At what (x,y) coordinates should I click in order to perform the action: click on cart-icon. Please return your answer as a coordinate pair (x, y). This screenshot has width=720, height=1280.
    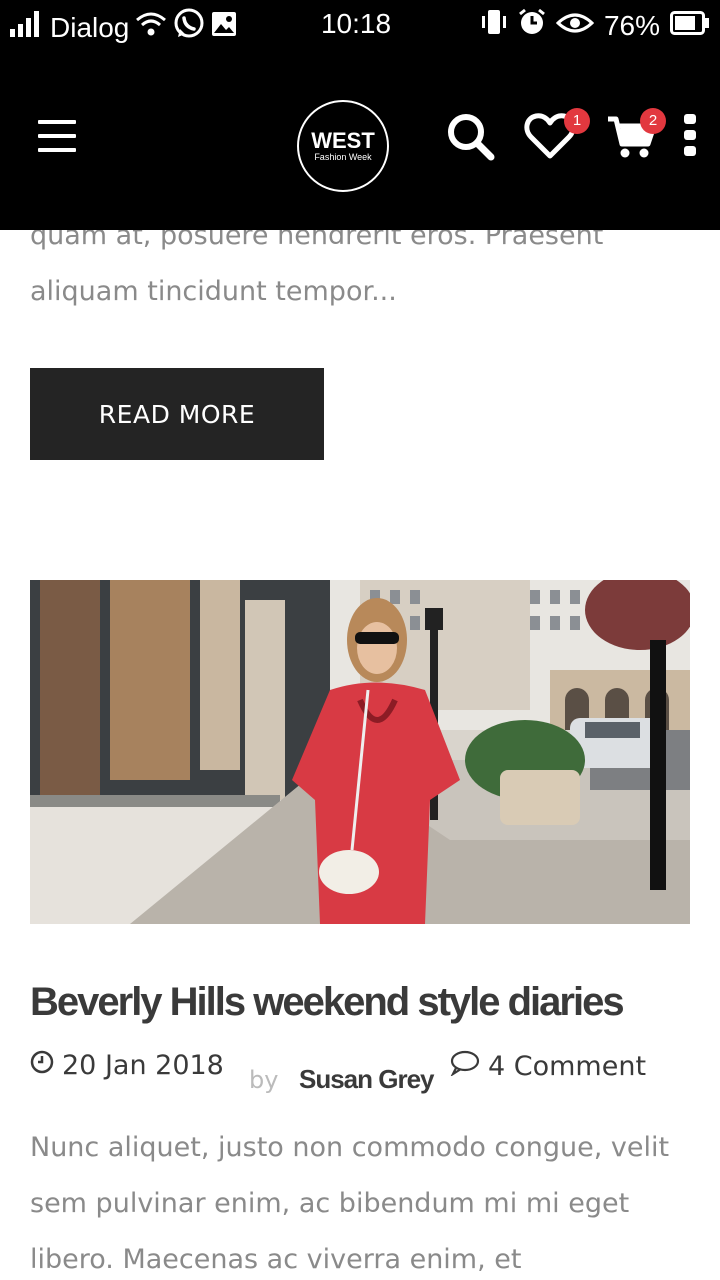
    Looking at the image, I should click on (631, 140).